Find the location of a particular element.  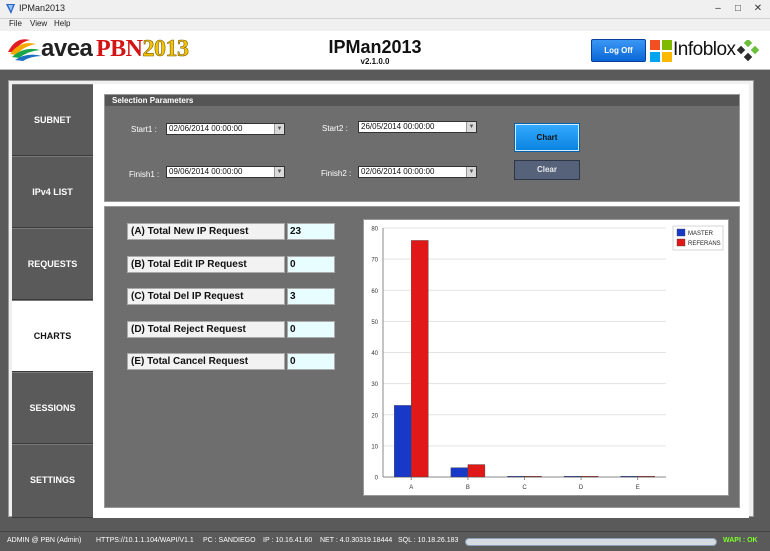

y-tick-label: 70 is located at coordinates (374, 261).